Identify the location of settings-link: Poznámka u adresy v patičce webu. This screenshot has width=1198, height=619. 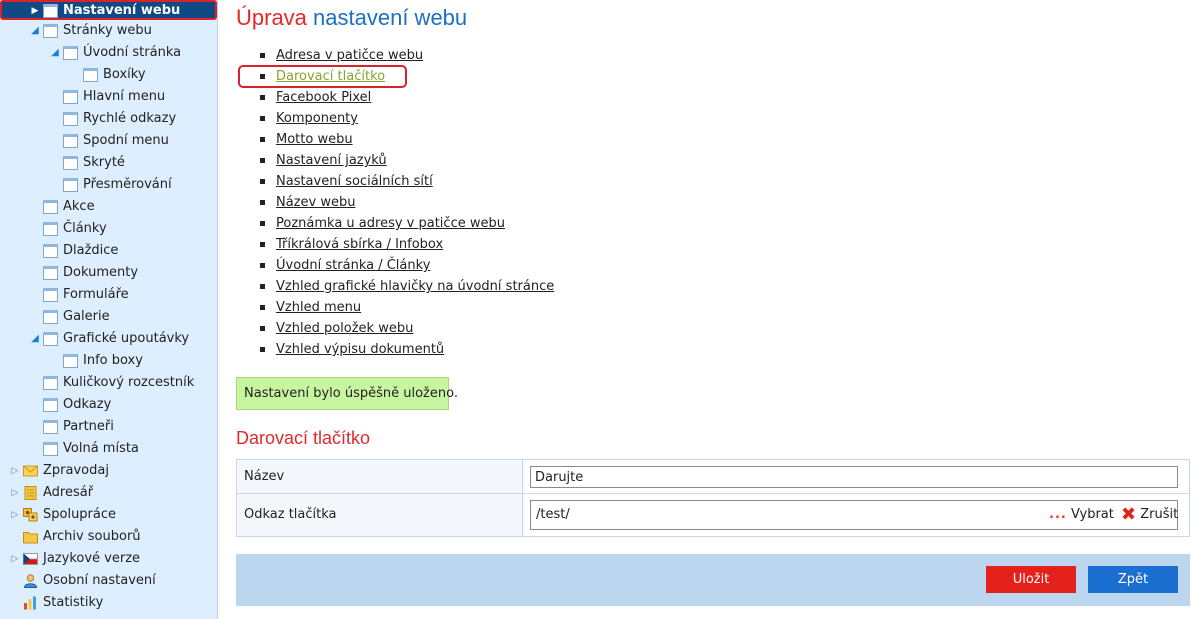
(390, 223).